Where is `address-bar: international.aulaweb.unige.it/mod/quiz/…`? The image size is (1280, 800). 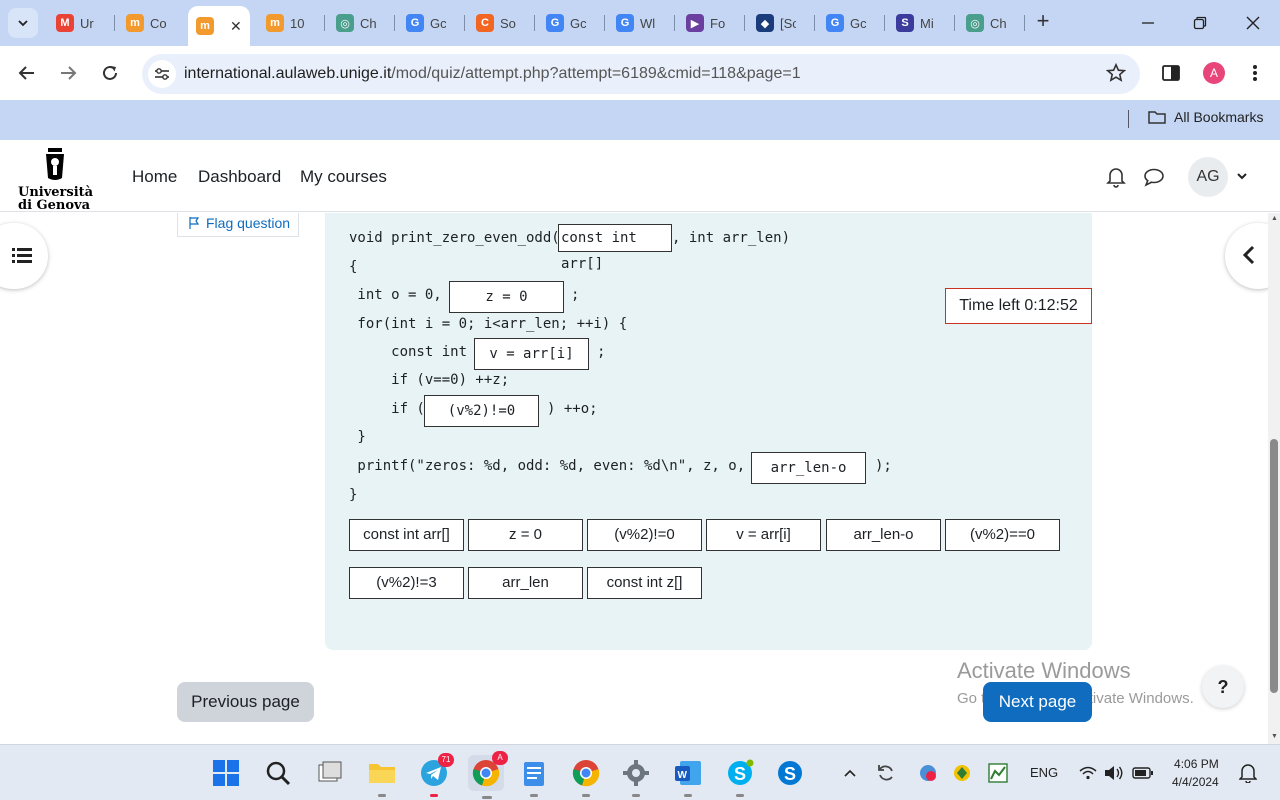
address-bar: international.aulaweb.unige.it/mod/quiz/… is located at coordinates (641, 74).